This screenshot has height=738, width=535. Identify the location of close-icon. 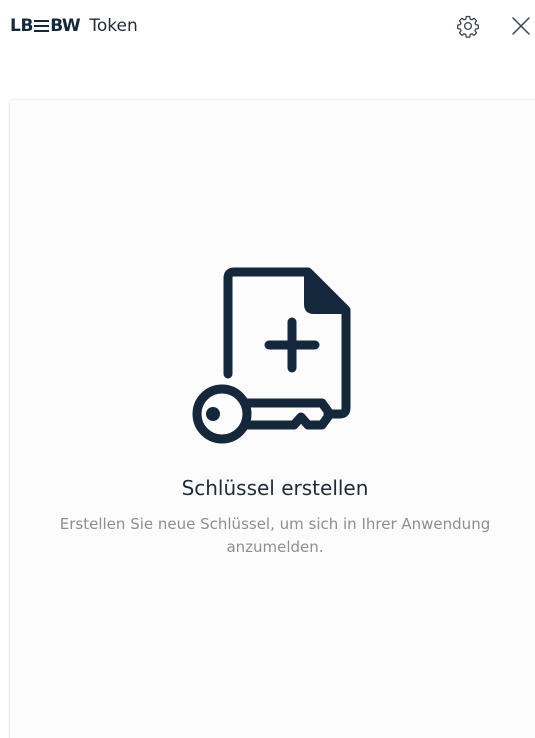
(521, 26).